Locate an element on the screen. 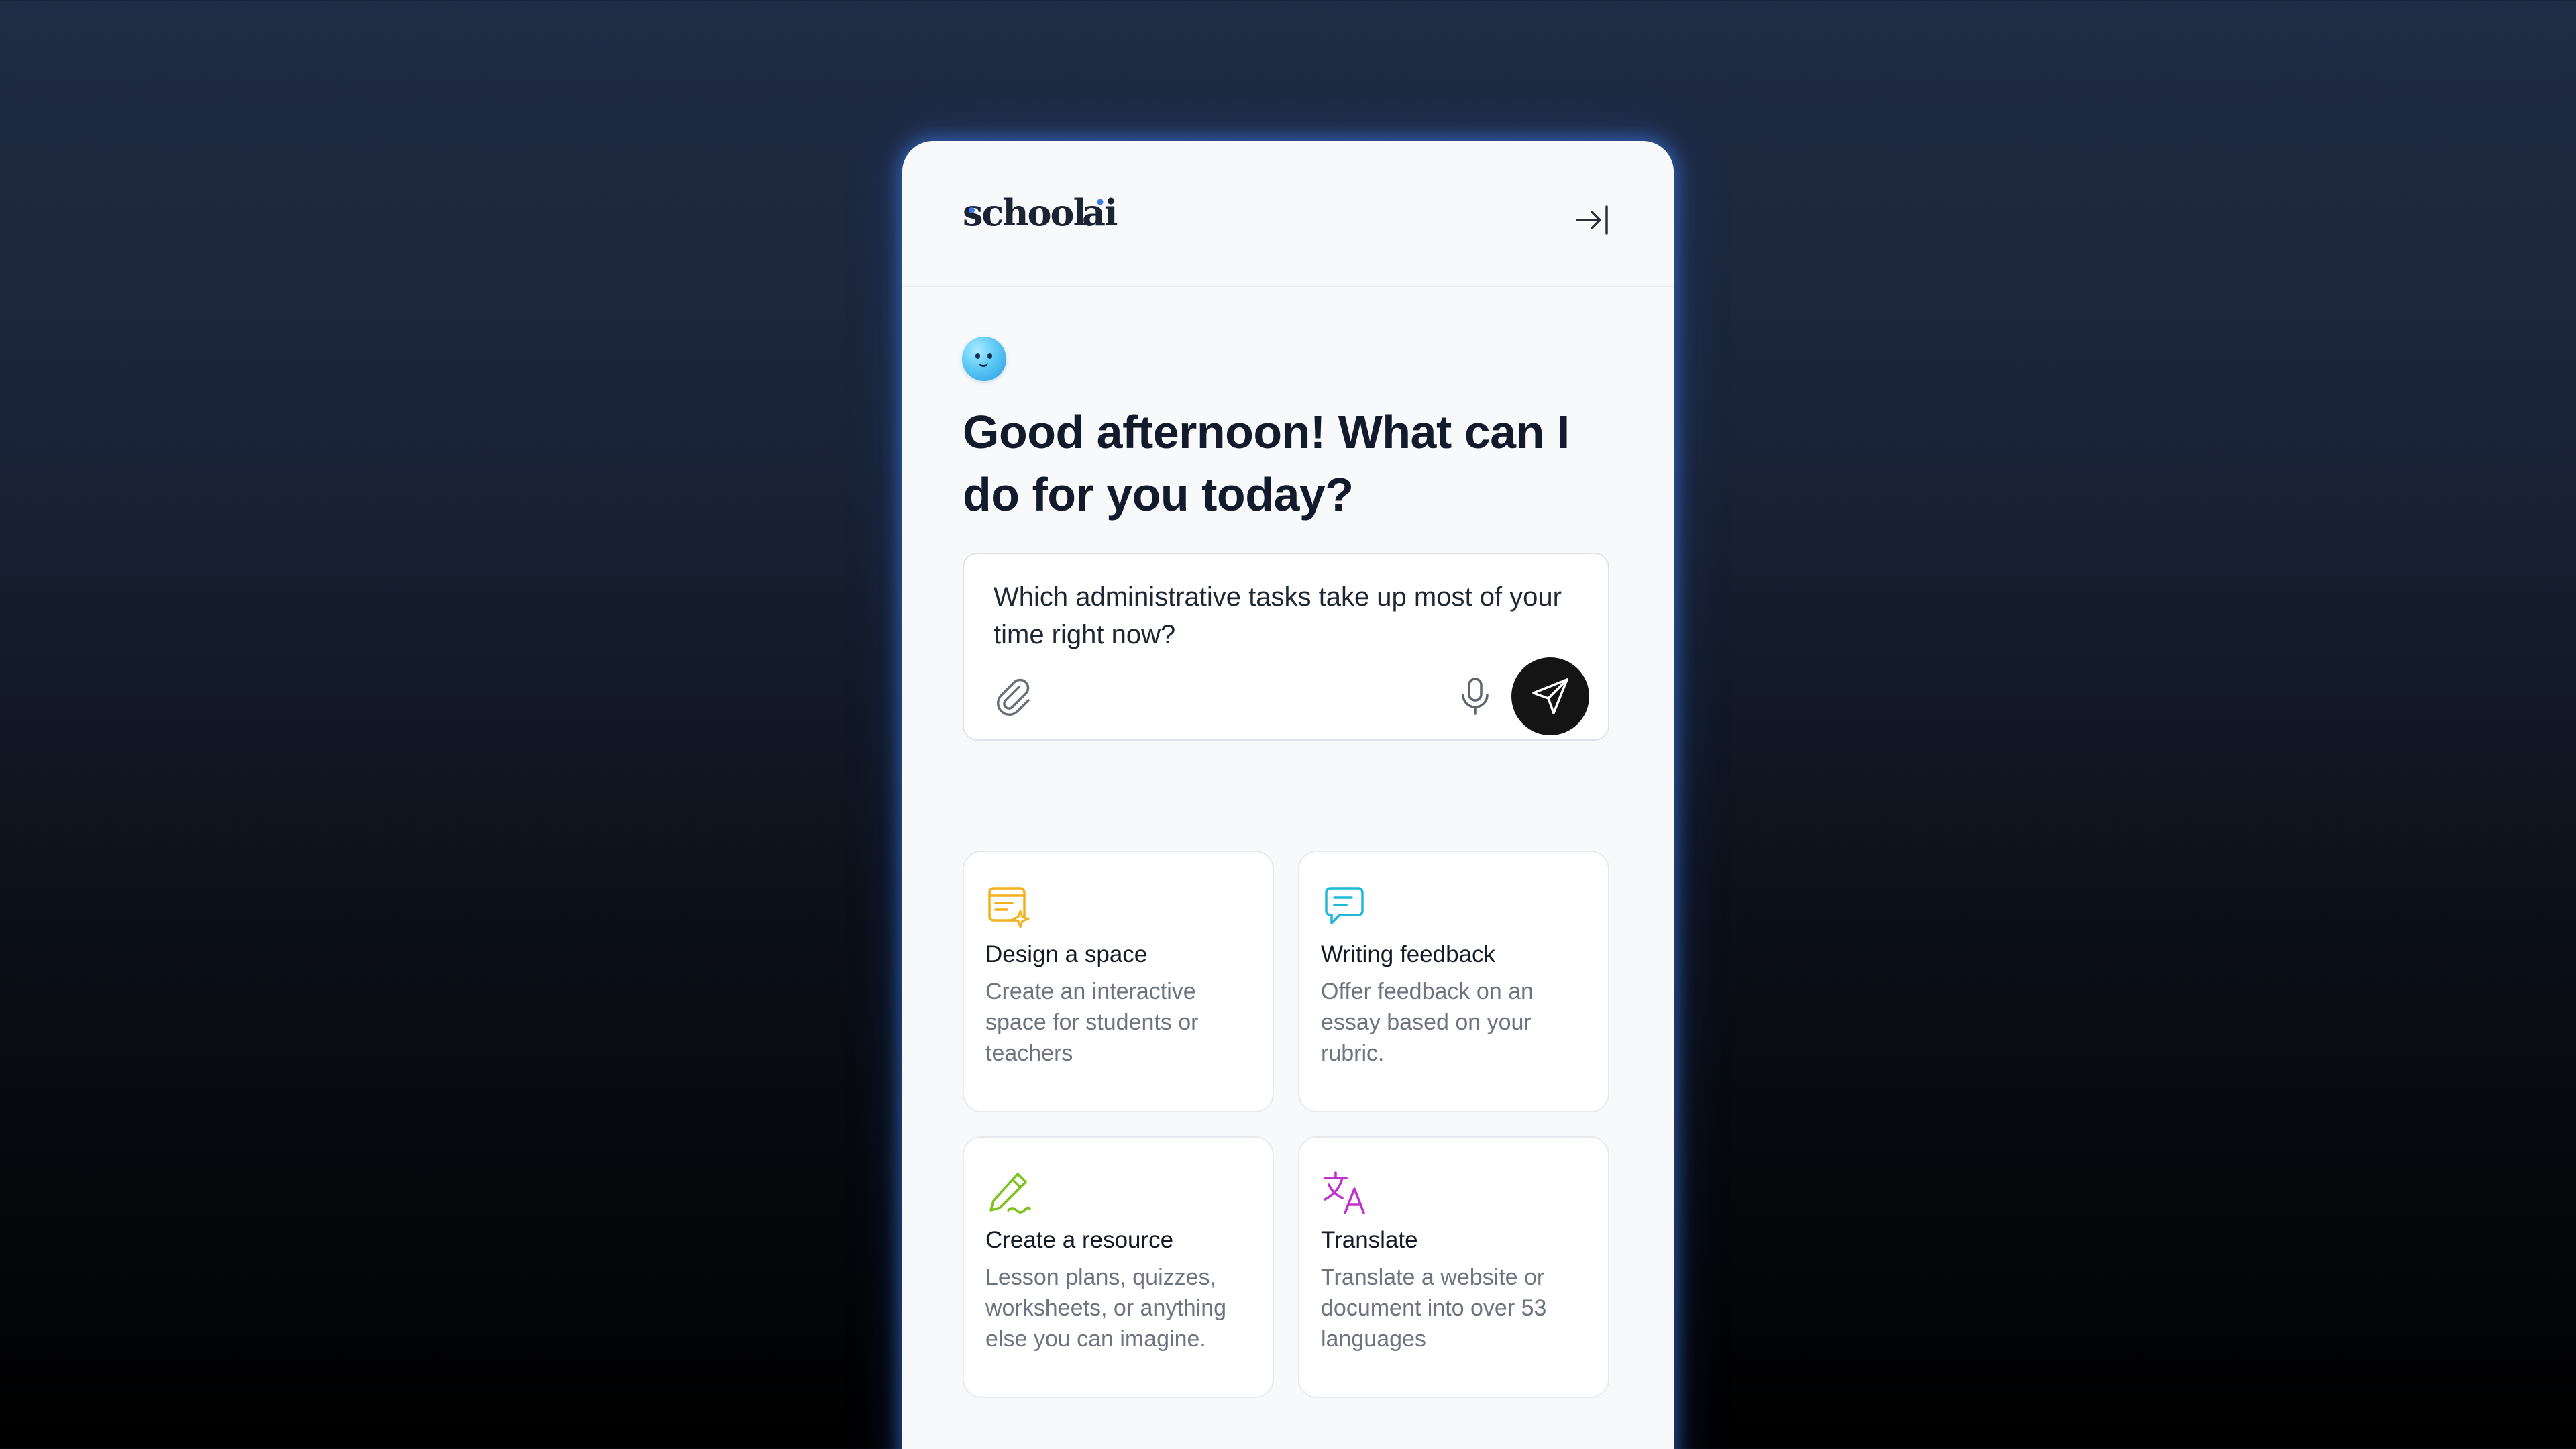 Image resolution: width=2576 pixels, height=1449 pixels. avatar-smile is located at coordinates (983, 364).